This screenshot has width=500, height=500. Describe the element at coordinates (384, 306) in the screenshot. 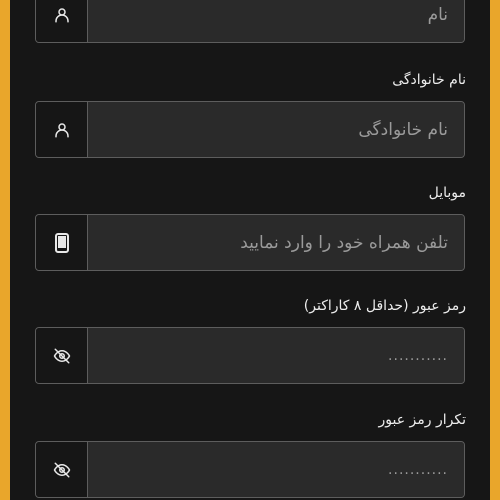

I see `password-label: رمز عبور (حداقل ۸ کاراکتر)` at that location.